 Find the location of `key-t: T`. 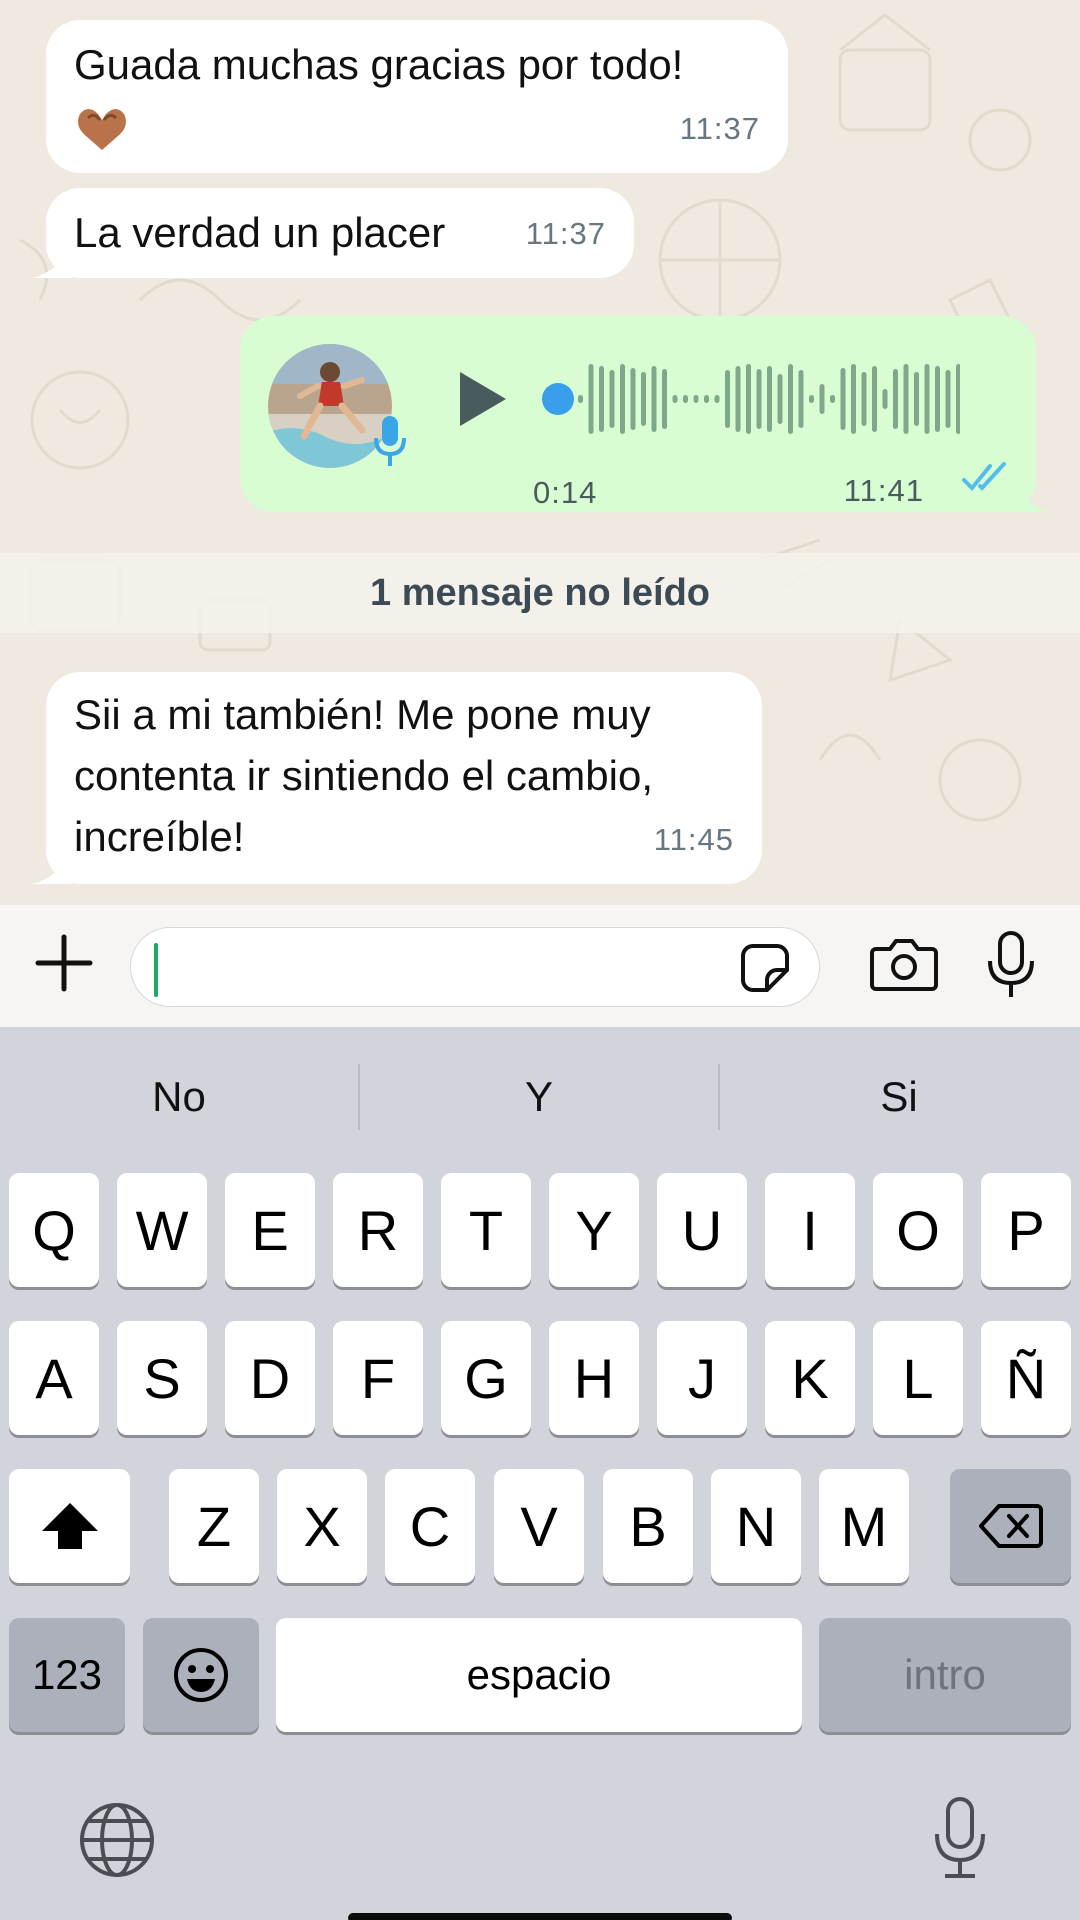

key-t: T is located at coordinates (486, 1230).